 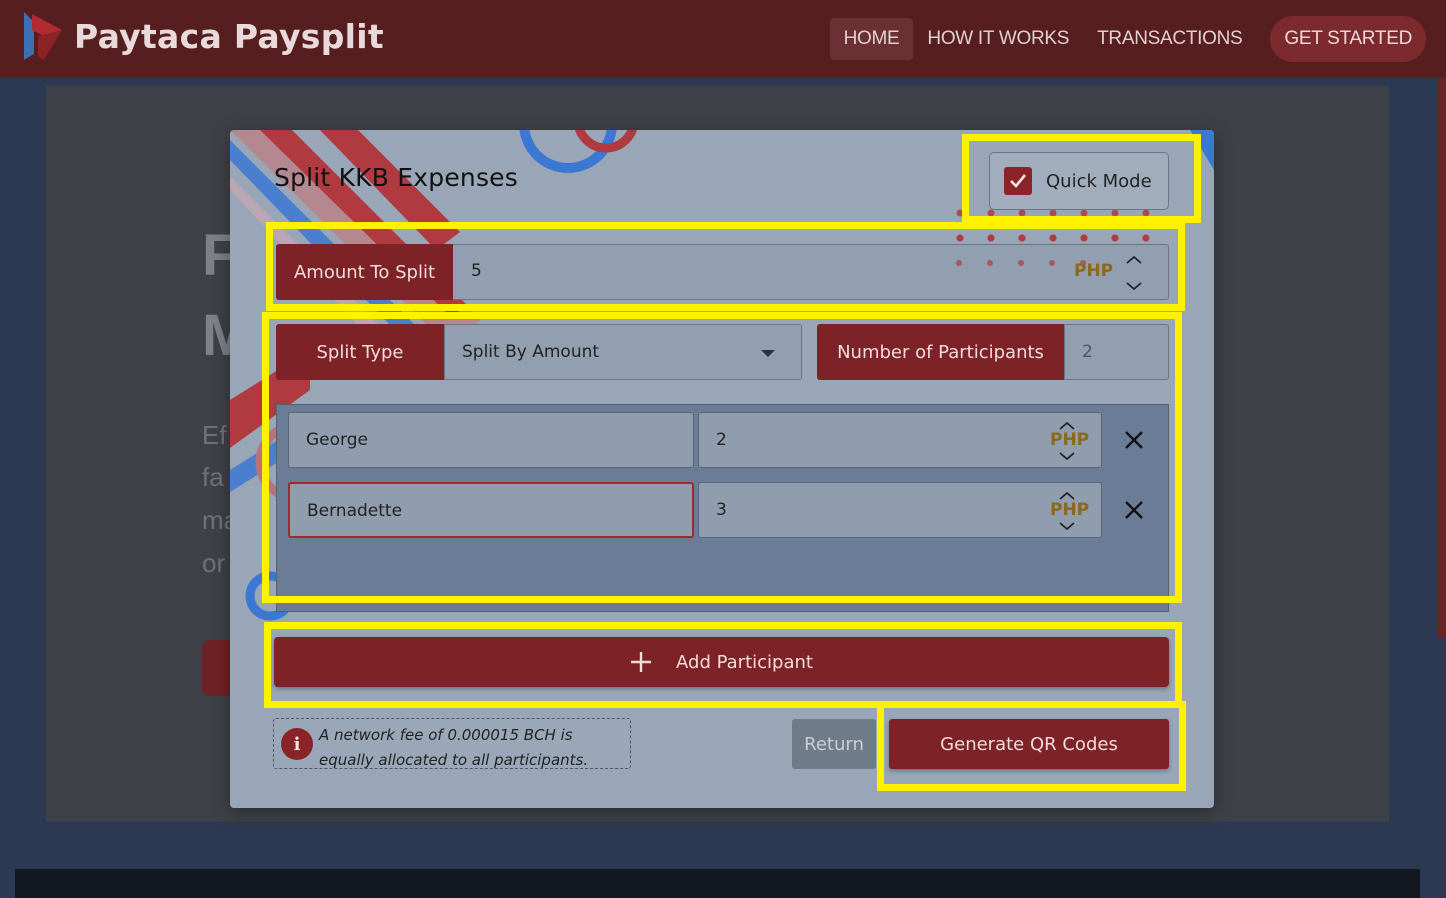 What do you see at coordinates (1348, 39) in the screenshot?
I see `get-started-button: GET STARTED` at bounding box center [1348, 39].